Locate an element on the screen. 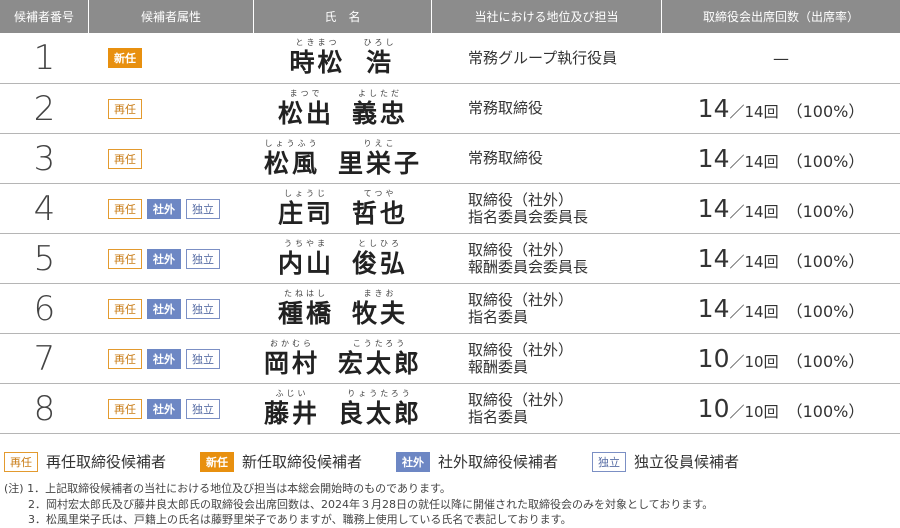 Image resolution: width=900 pixels, height=528 pixels. given-furigana: てつや is located at coordinates (380, 193).